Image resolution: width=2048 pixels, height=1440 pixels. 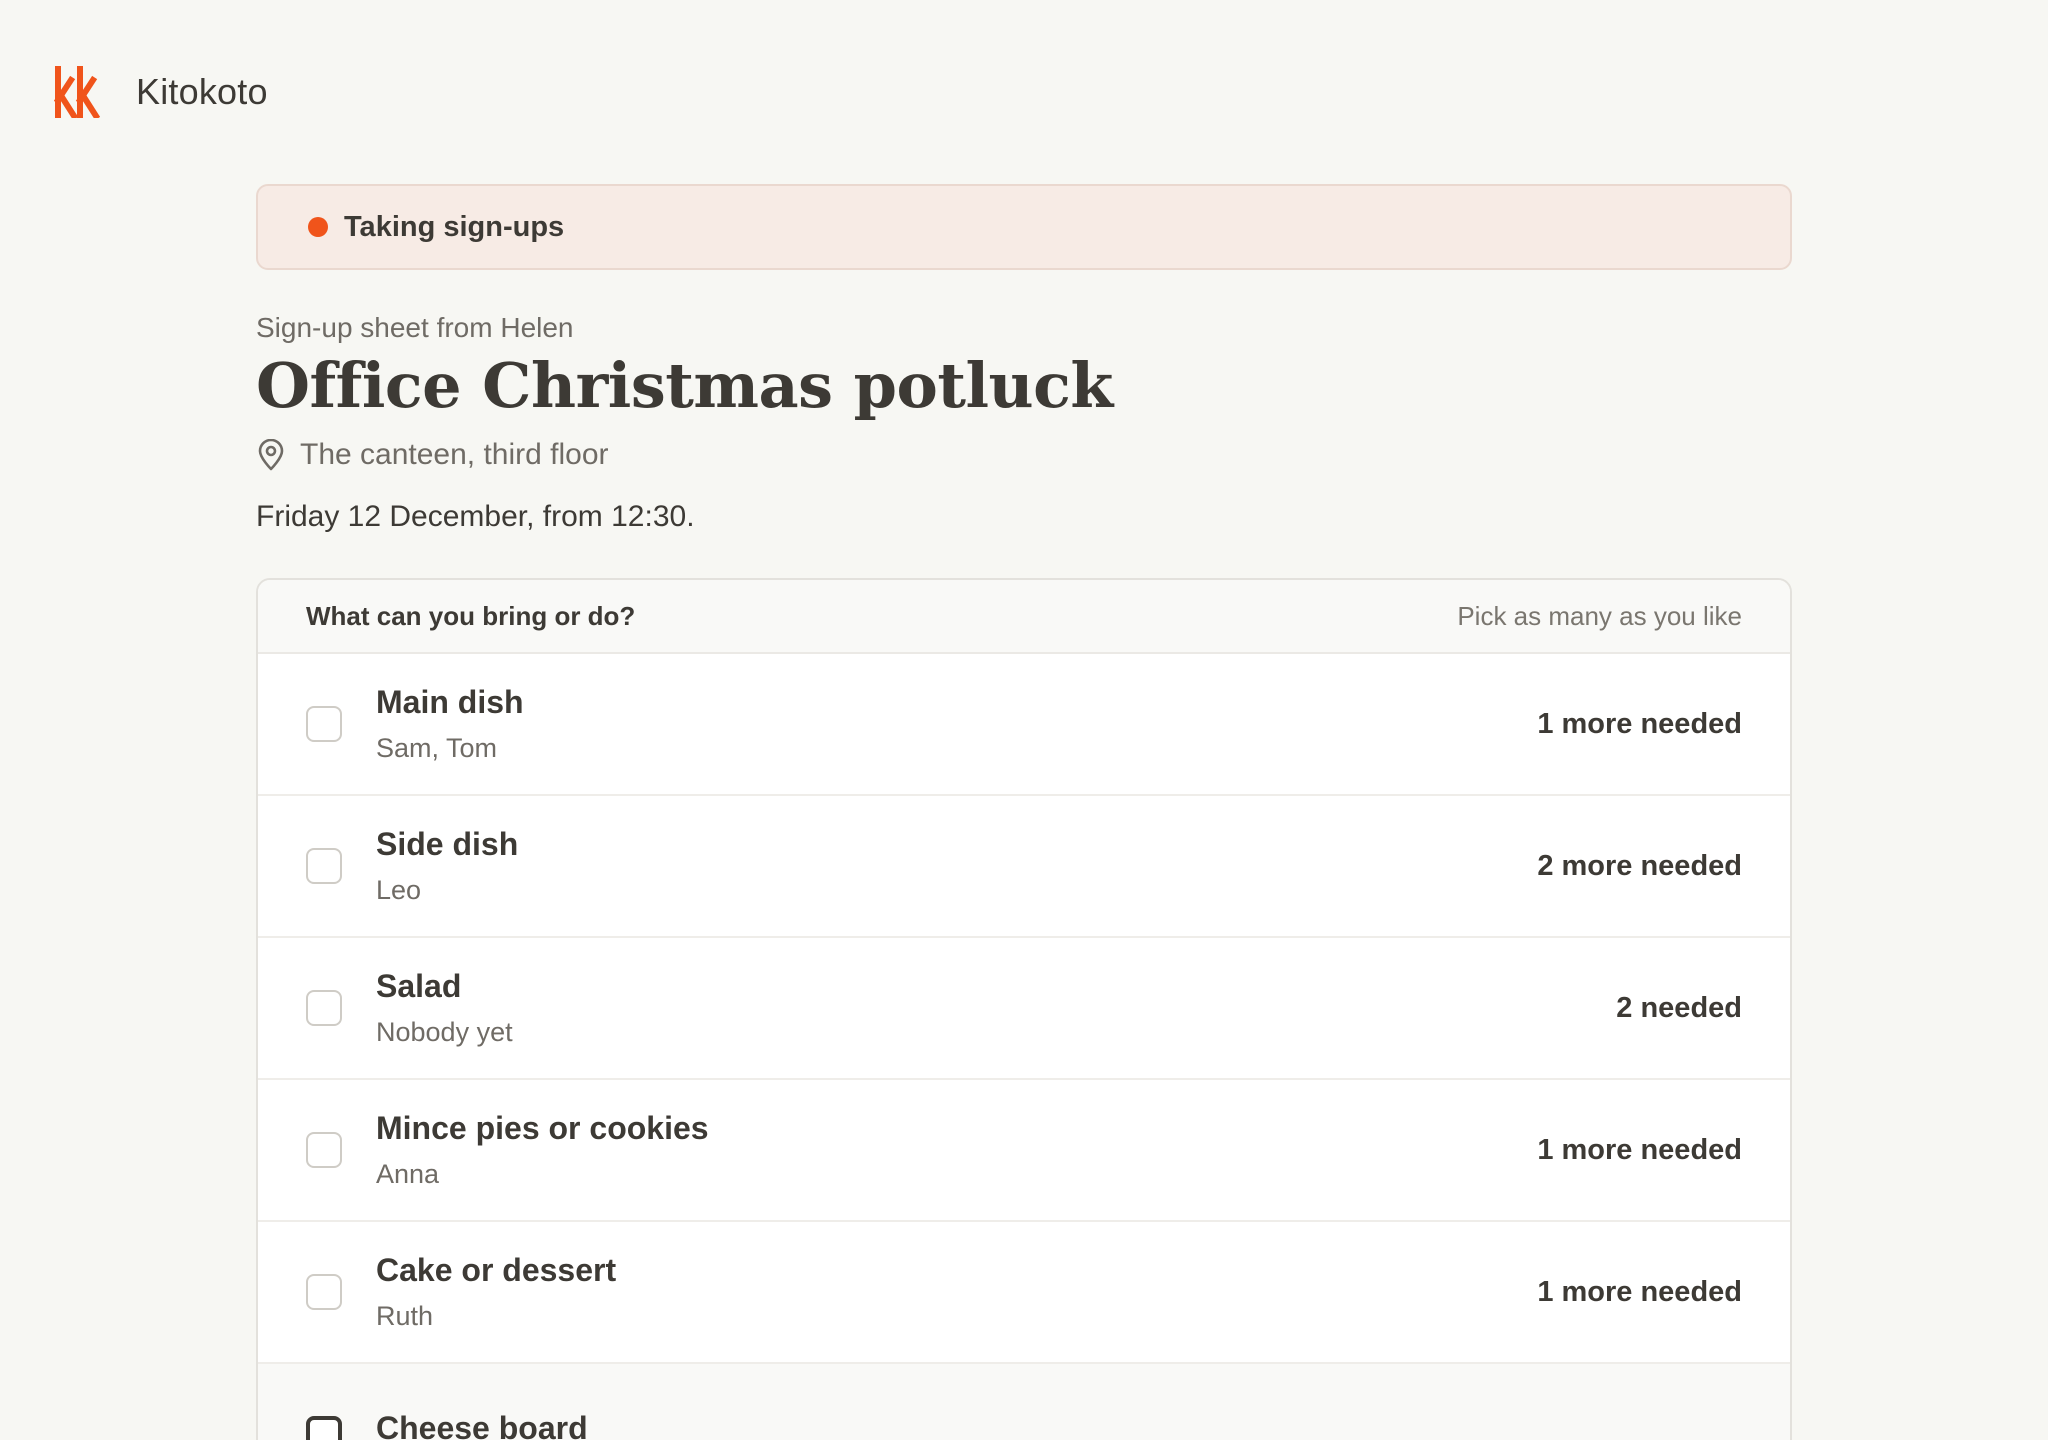 I want to click on list-hint: Pick as many as you like, so click(x=1599, y=615).